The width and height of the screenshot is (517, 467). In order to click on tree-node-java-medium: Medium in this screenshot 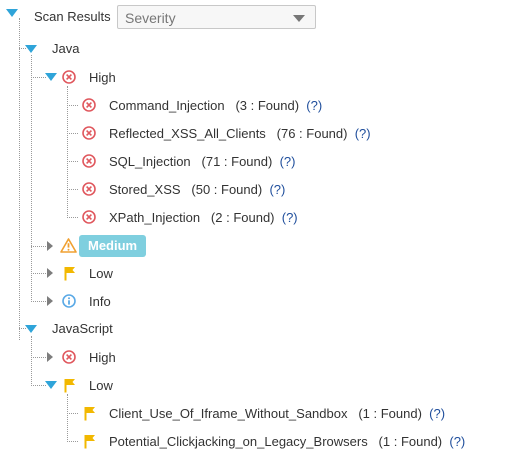, I will do `click(112, 246)`.